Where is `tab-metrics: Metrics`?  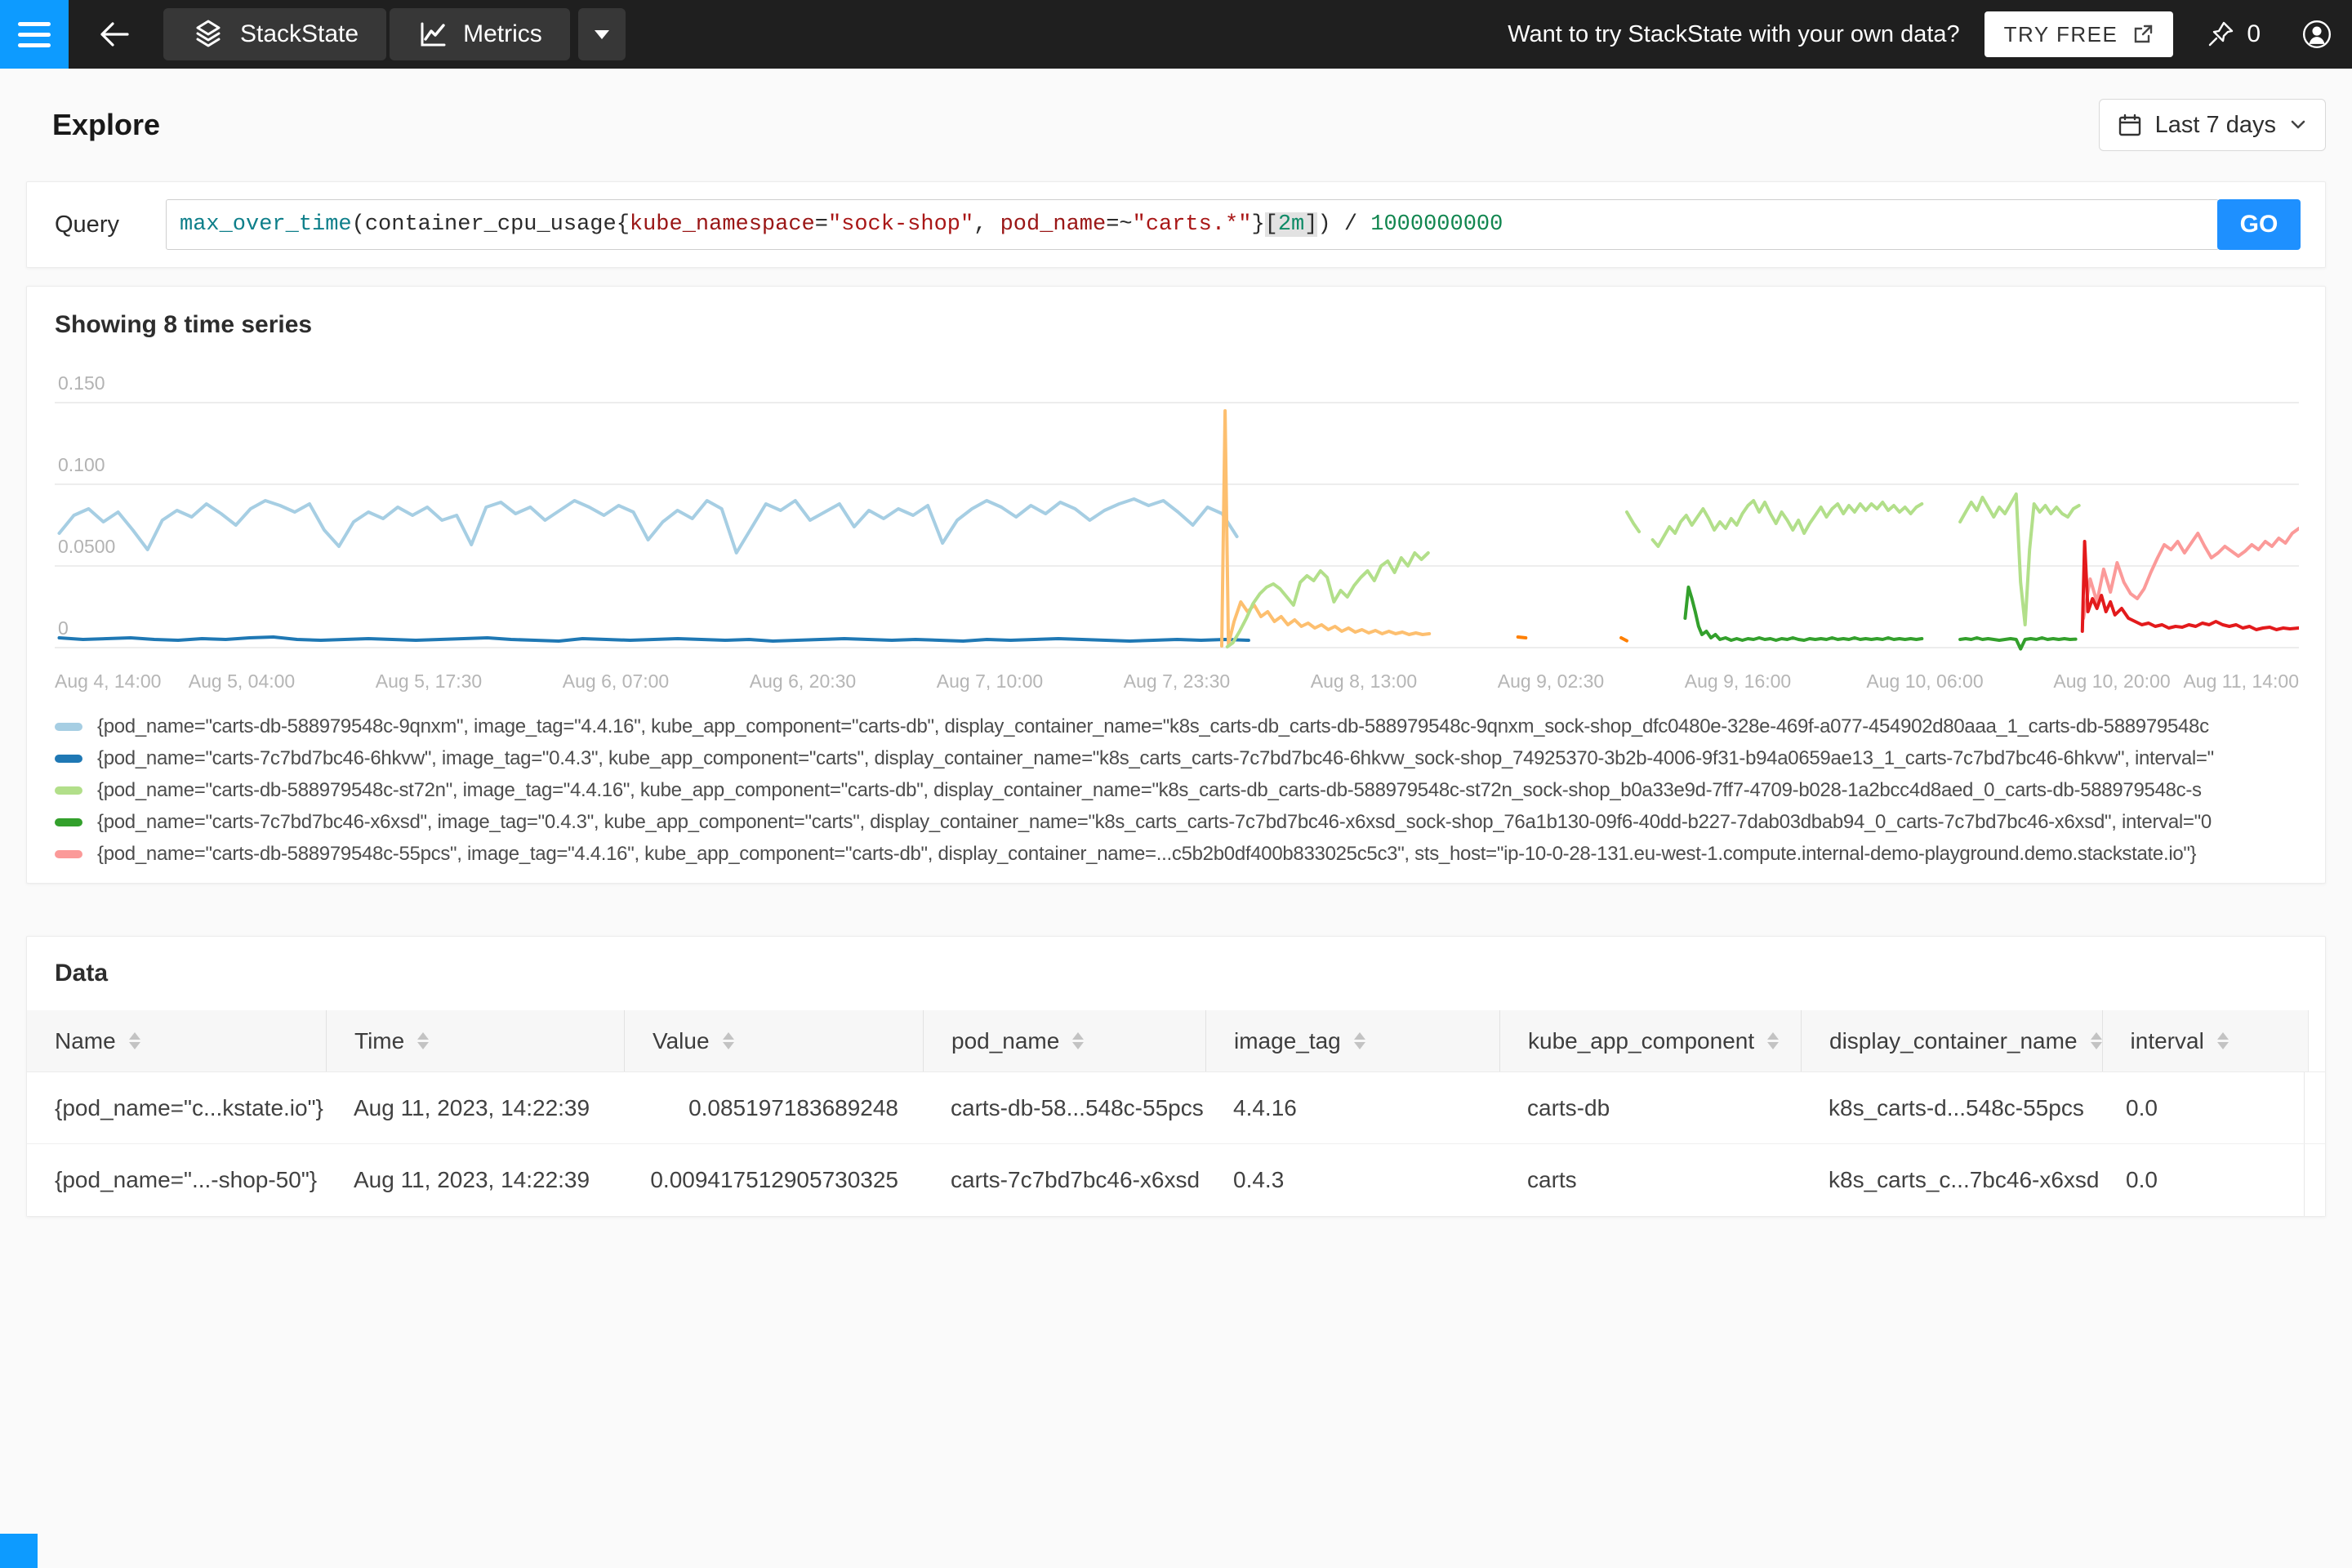
tab-metrics: Metrics is located at coordinates (480, 34).